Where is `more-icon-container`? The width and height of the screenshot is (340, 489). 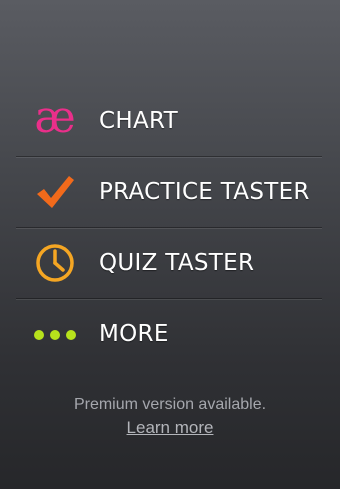 more-icon-container is located at coordinates (55, 334).